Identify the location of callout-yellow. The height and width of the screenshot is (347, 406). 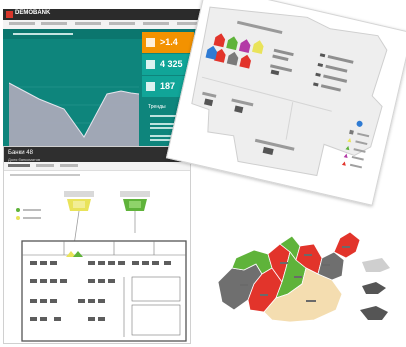
(79, 201).